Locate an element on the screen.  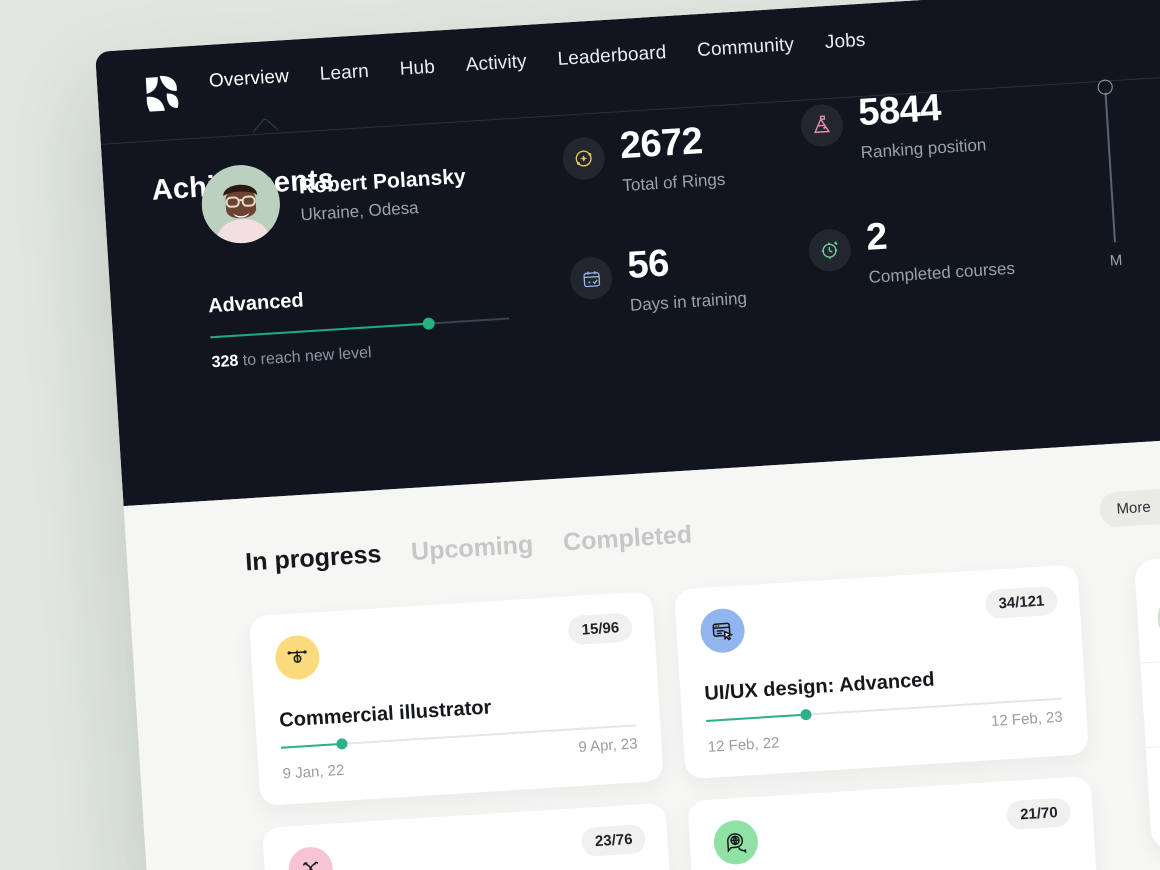
target-clock-icon is located at coordinates (830, 250).